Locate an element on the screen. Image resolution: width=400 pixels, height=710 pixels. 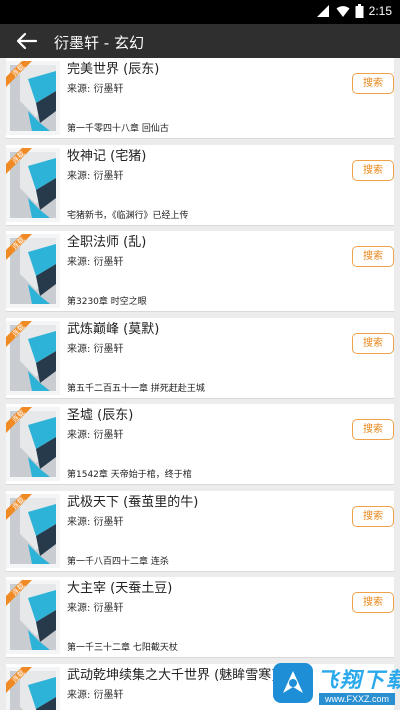
book-title: 完美世界 (辰东) is located at coordinates (113, 69).